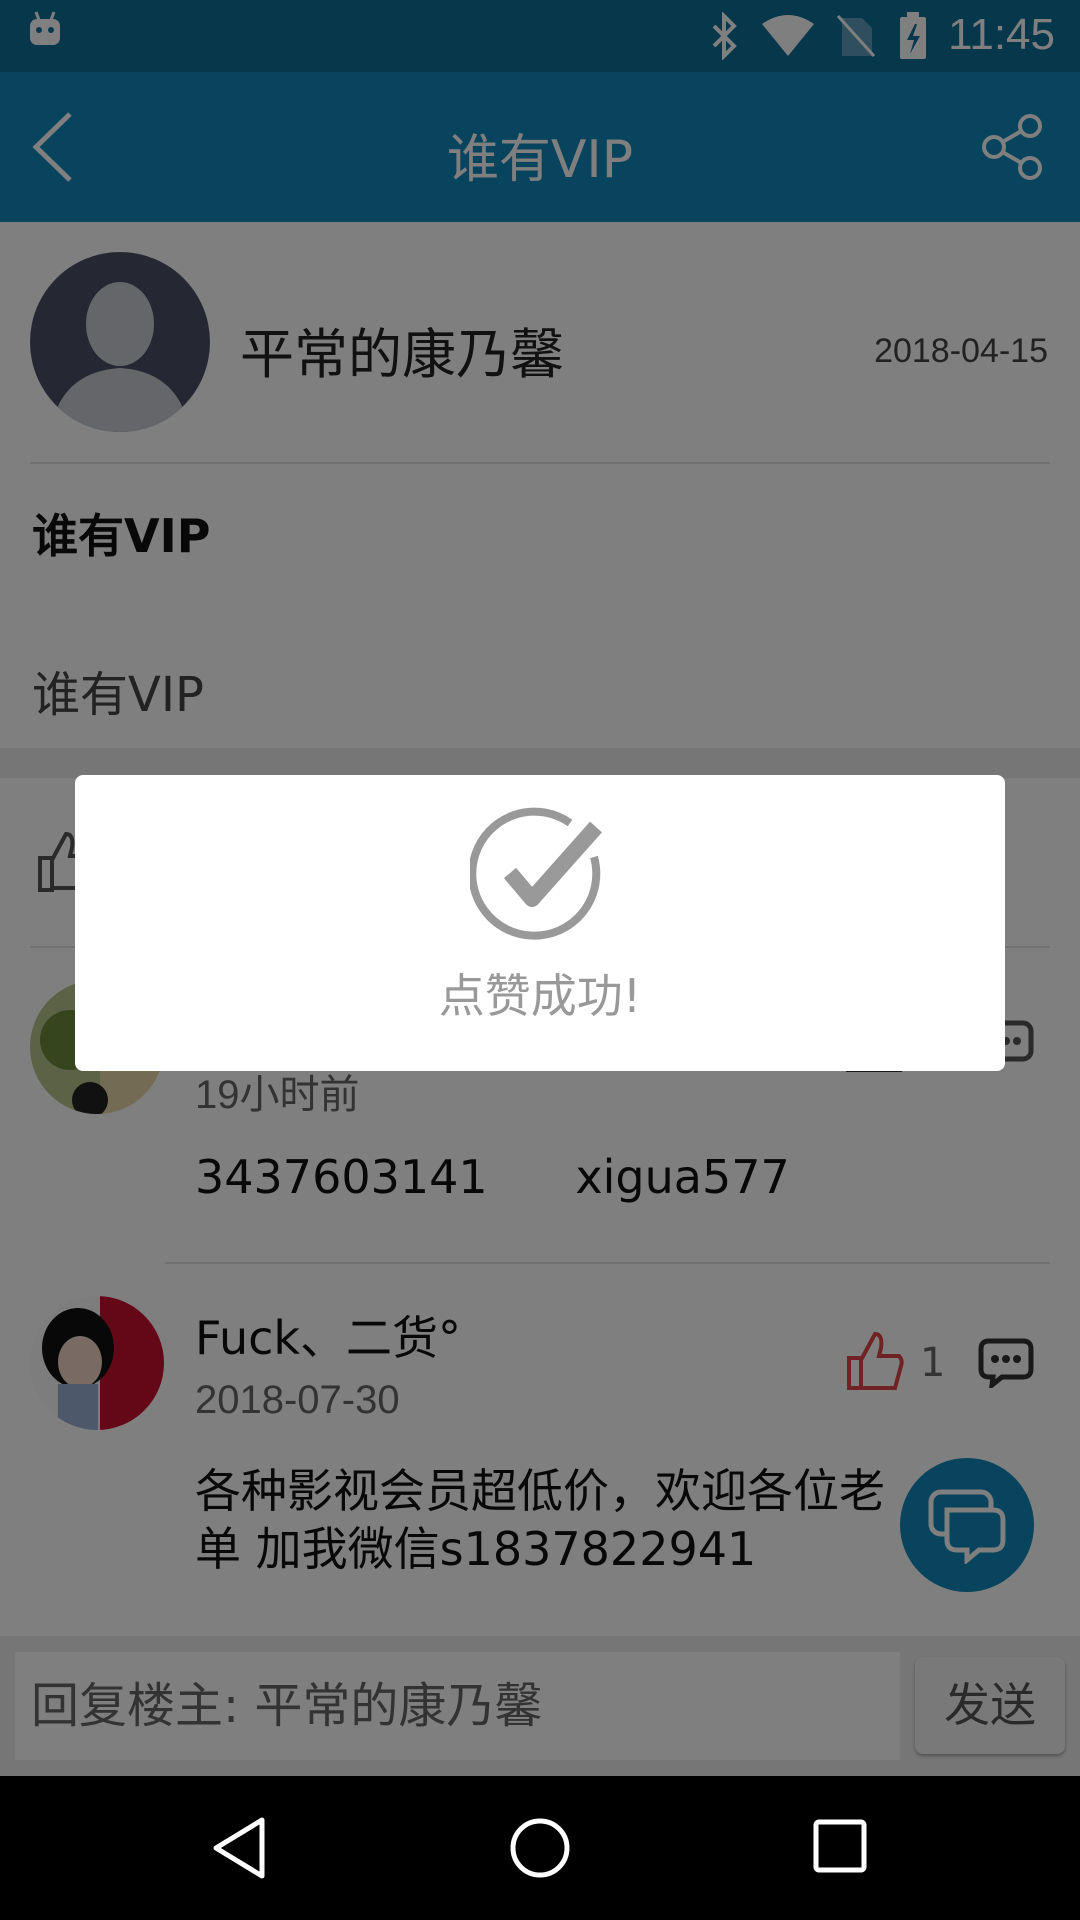 The image size is (1080, 1920). What do you see at coordinates (540, 996) in the screenshot?
I see `dialog-message: 点赞成功!` at bounding box center [540, 996].